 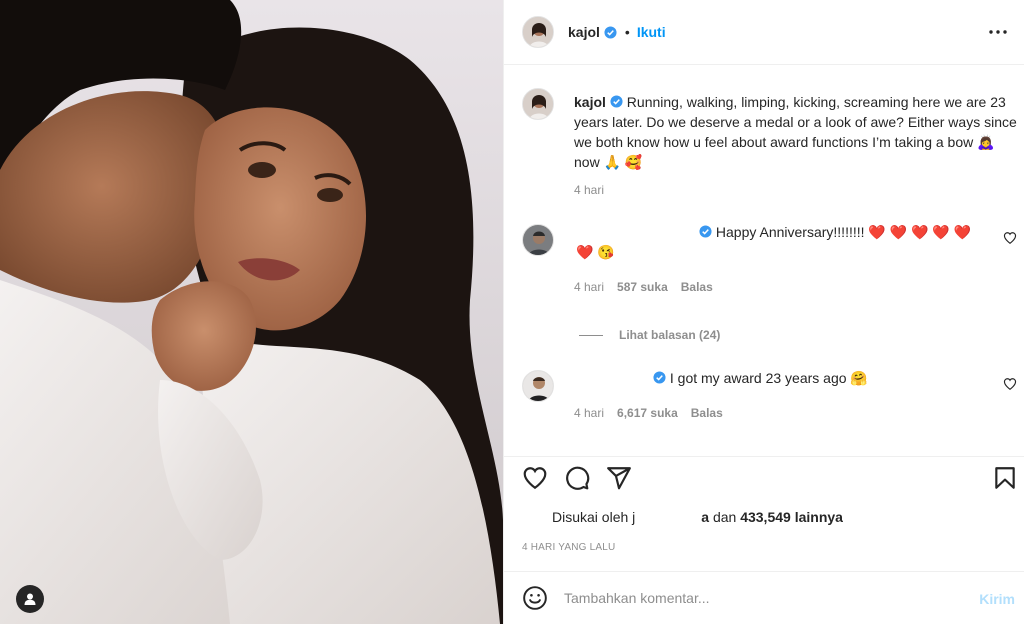 What do you see at coordinates (30, 599) in the screenshot?
I see `user-tag-icon` at bounding box center [30, 599].